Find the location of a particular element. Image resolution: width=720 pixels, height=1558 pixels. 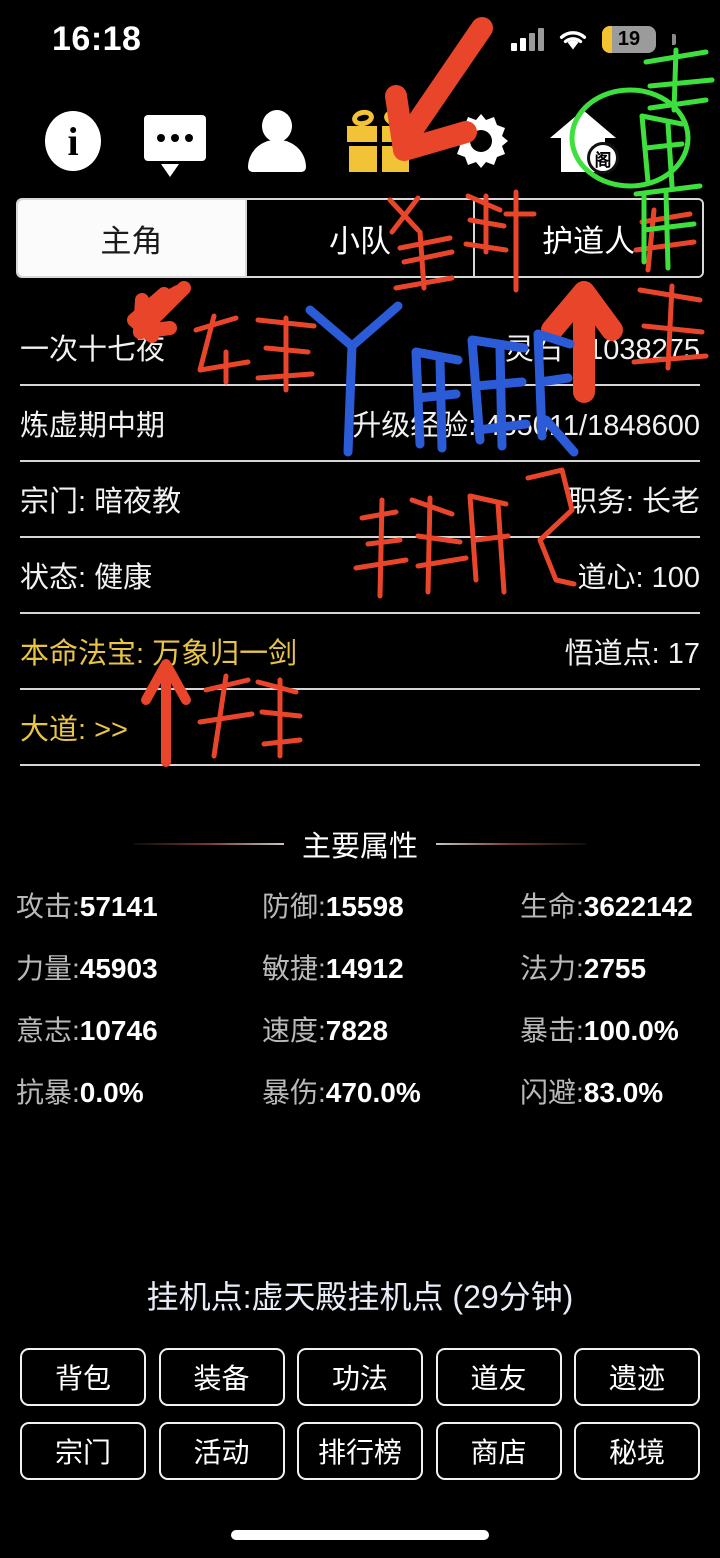

attribute-item: 敏捷:14912 is located at coordinates (391, 967).